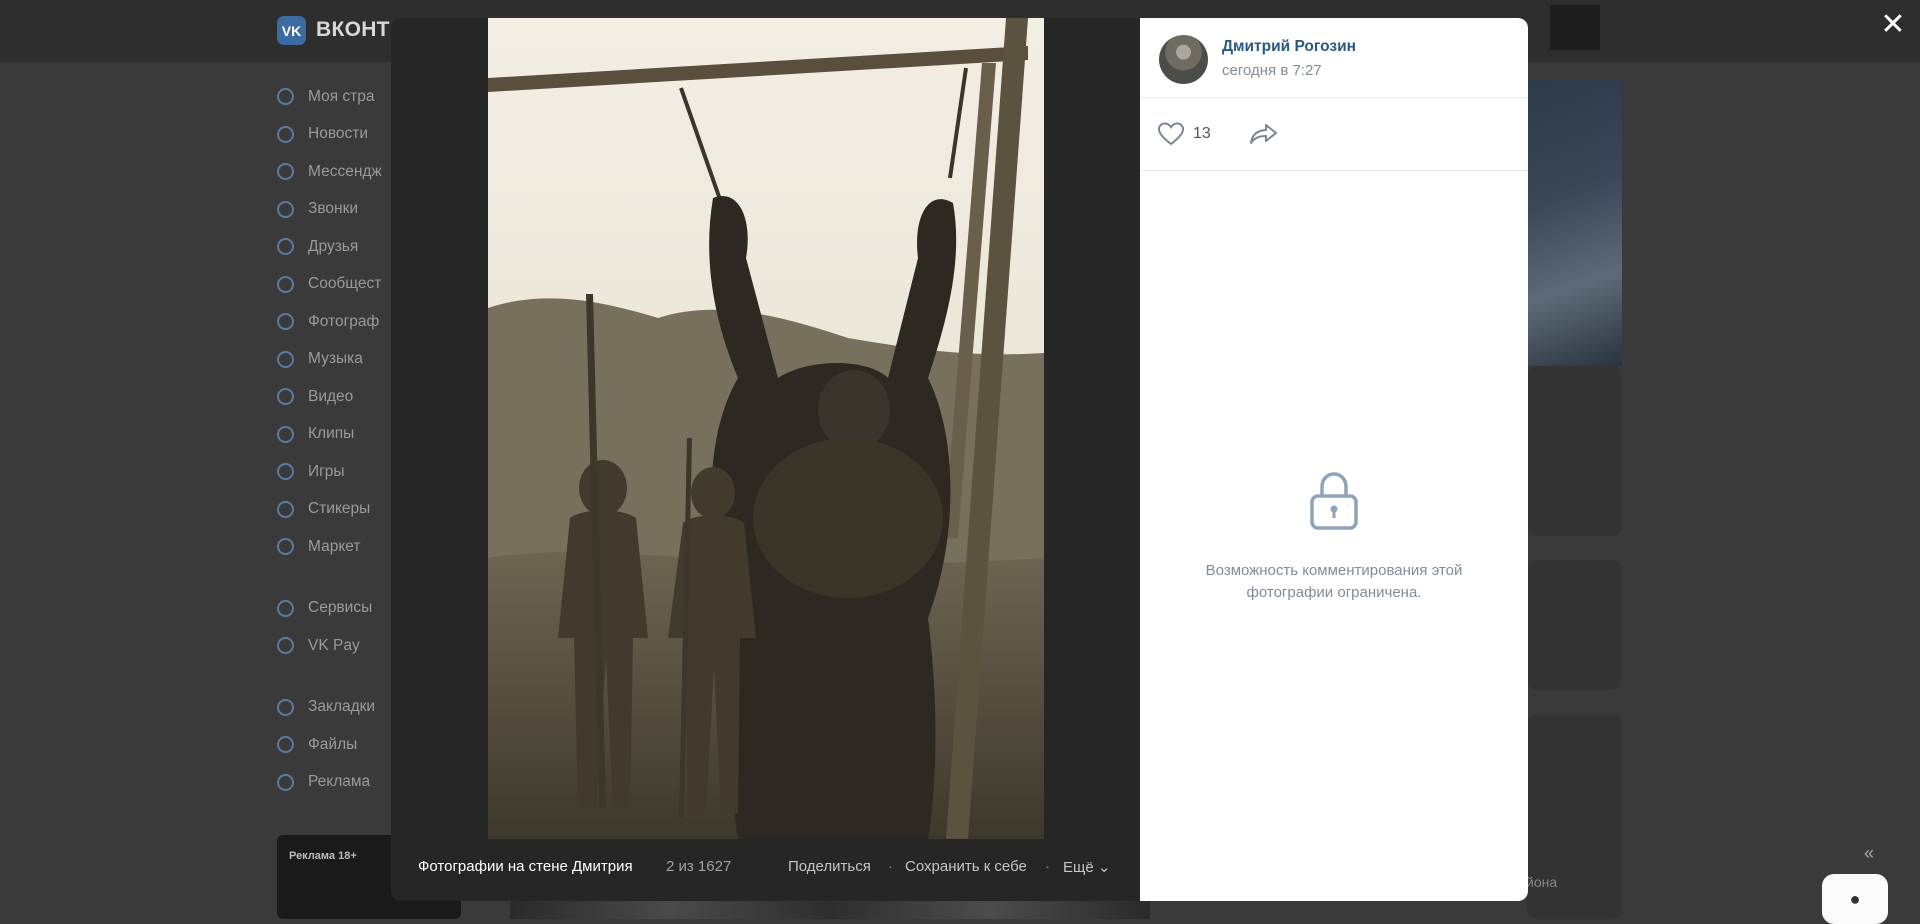 This screenshot has width=1920, height=924. What do you see at coordinates (333, 209) in the screenshot?
I see `sidebar-item-label: Звонки` at bounding box center [333, 209].